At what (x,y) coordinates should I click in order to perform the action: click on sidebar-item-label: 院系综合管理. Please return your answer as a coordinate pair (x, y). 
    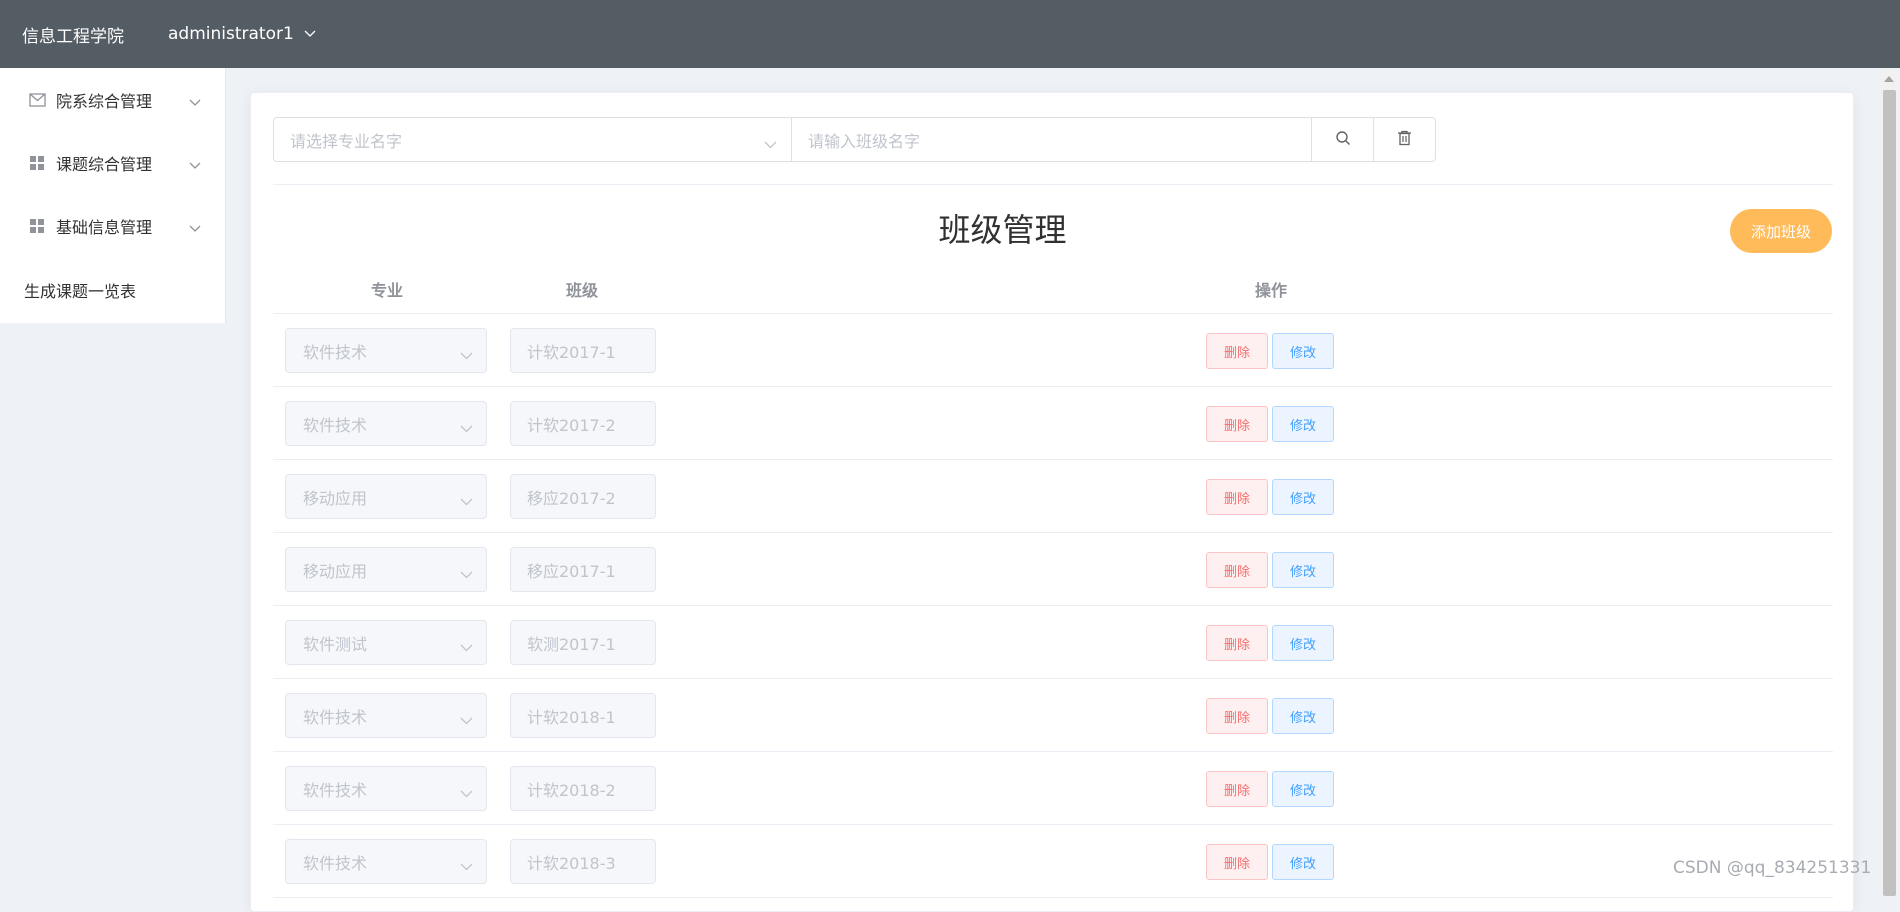
    Looking at the image, I should click on (104, 101).